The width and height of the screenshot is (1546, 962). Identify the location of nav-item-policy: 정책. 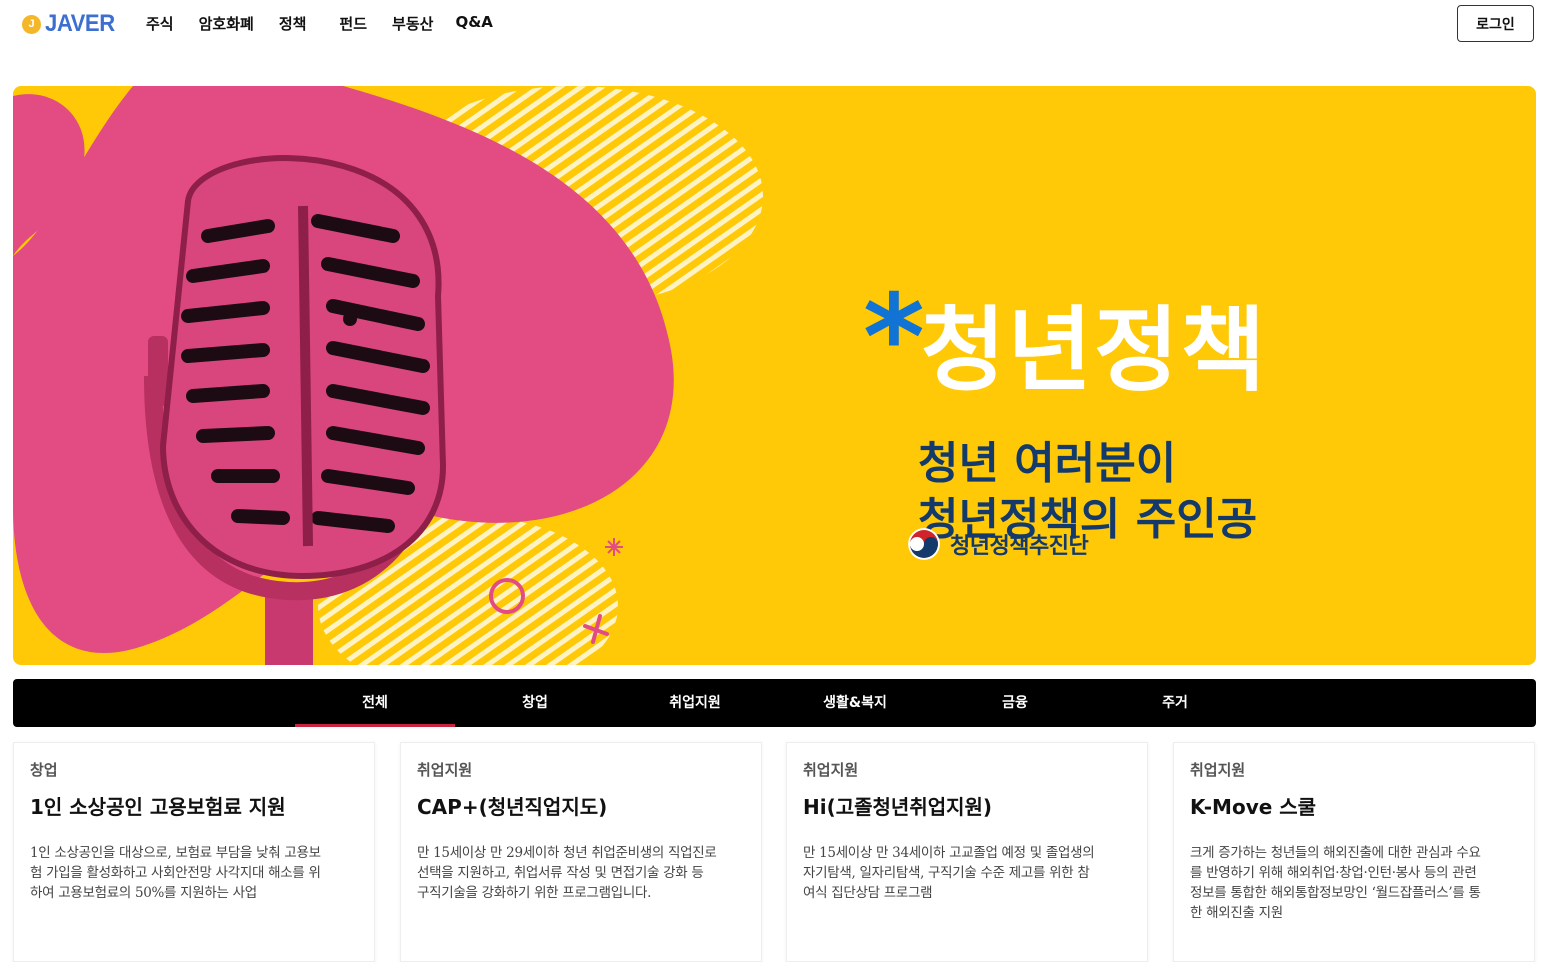
(293, 23).